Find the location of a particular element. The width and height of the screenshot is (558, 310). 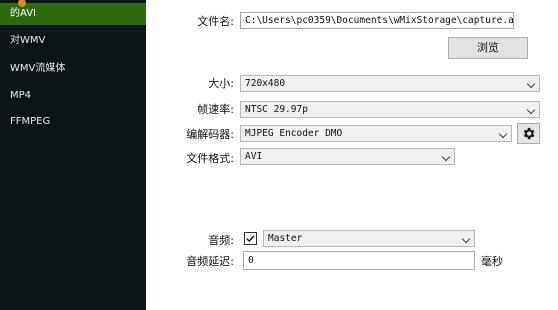

audio-delay-input: 0 is located at coordinates (359, 260).